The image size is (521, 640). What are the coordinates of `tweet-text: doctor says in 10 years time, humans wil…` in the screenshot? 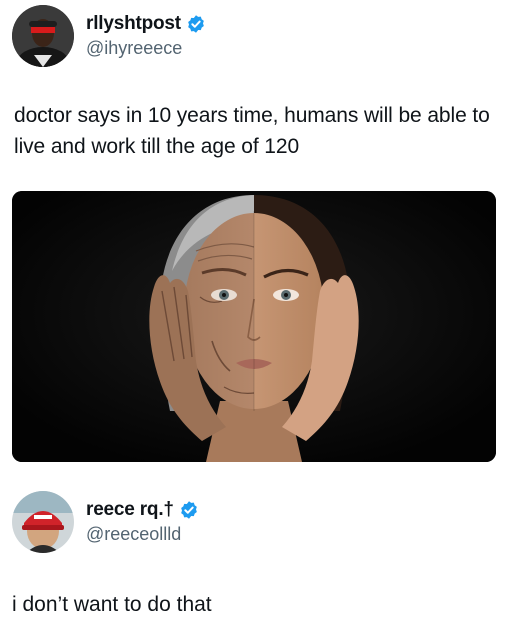 It's located at (252, 131).